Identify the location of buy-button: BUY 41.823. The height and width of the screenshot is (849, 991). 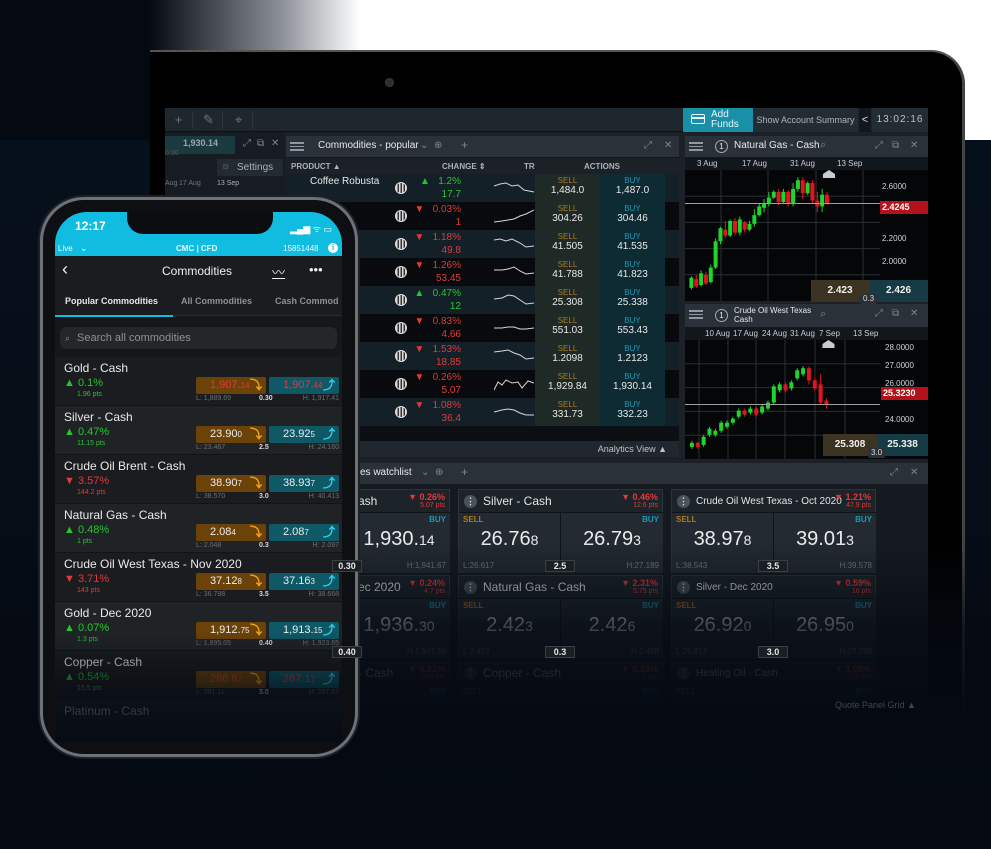
(632, 272).